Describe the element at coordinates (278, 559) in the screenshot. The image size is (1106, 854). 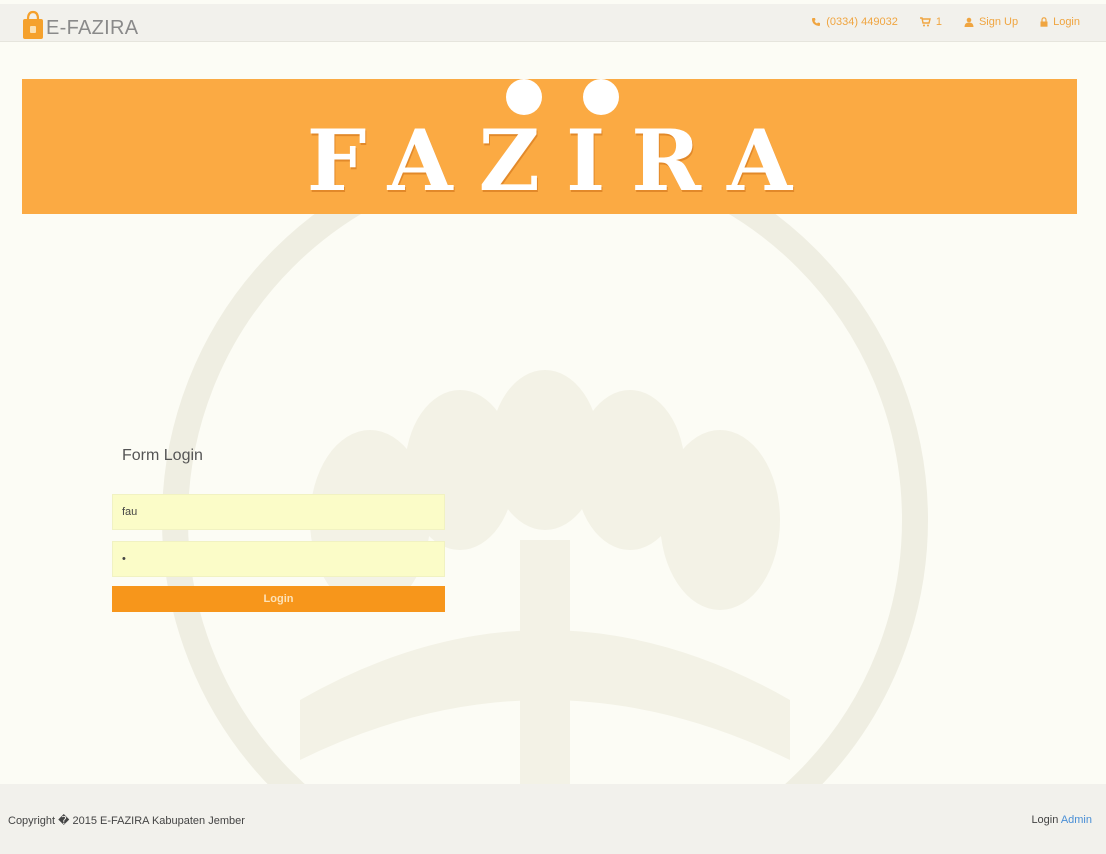
I see `password-input: •` at that location.